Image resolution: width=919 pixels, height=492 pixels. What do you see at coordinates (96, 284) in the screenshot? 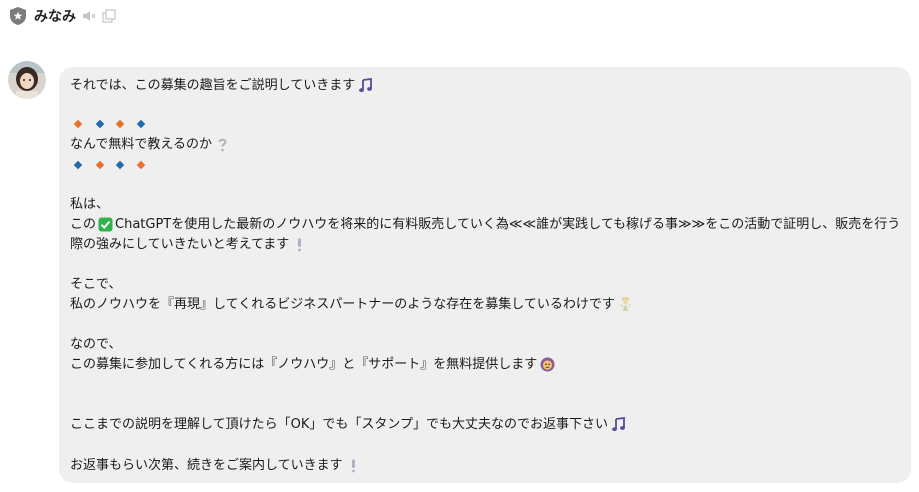
I see `message-line: そこで、` at bounding box center [96, 284].